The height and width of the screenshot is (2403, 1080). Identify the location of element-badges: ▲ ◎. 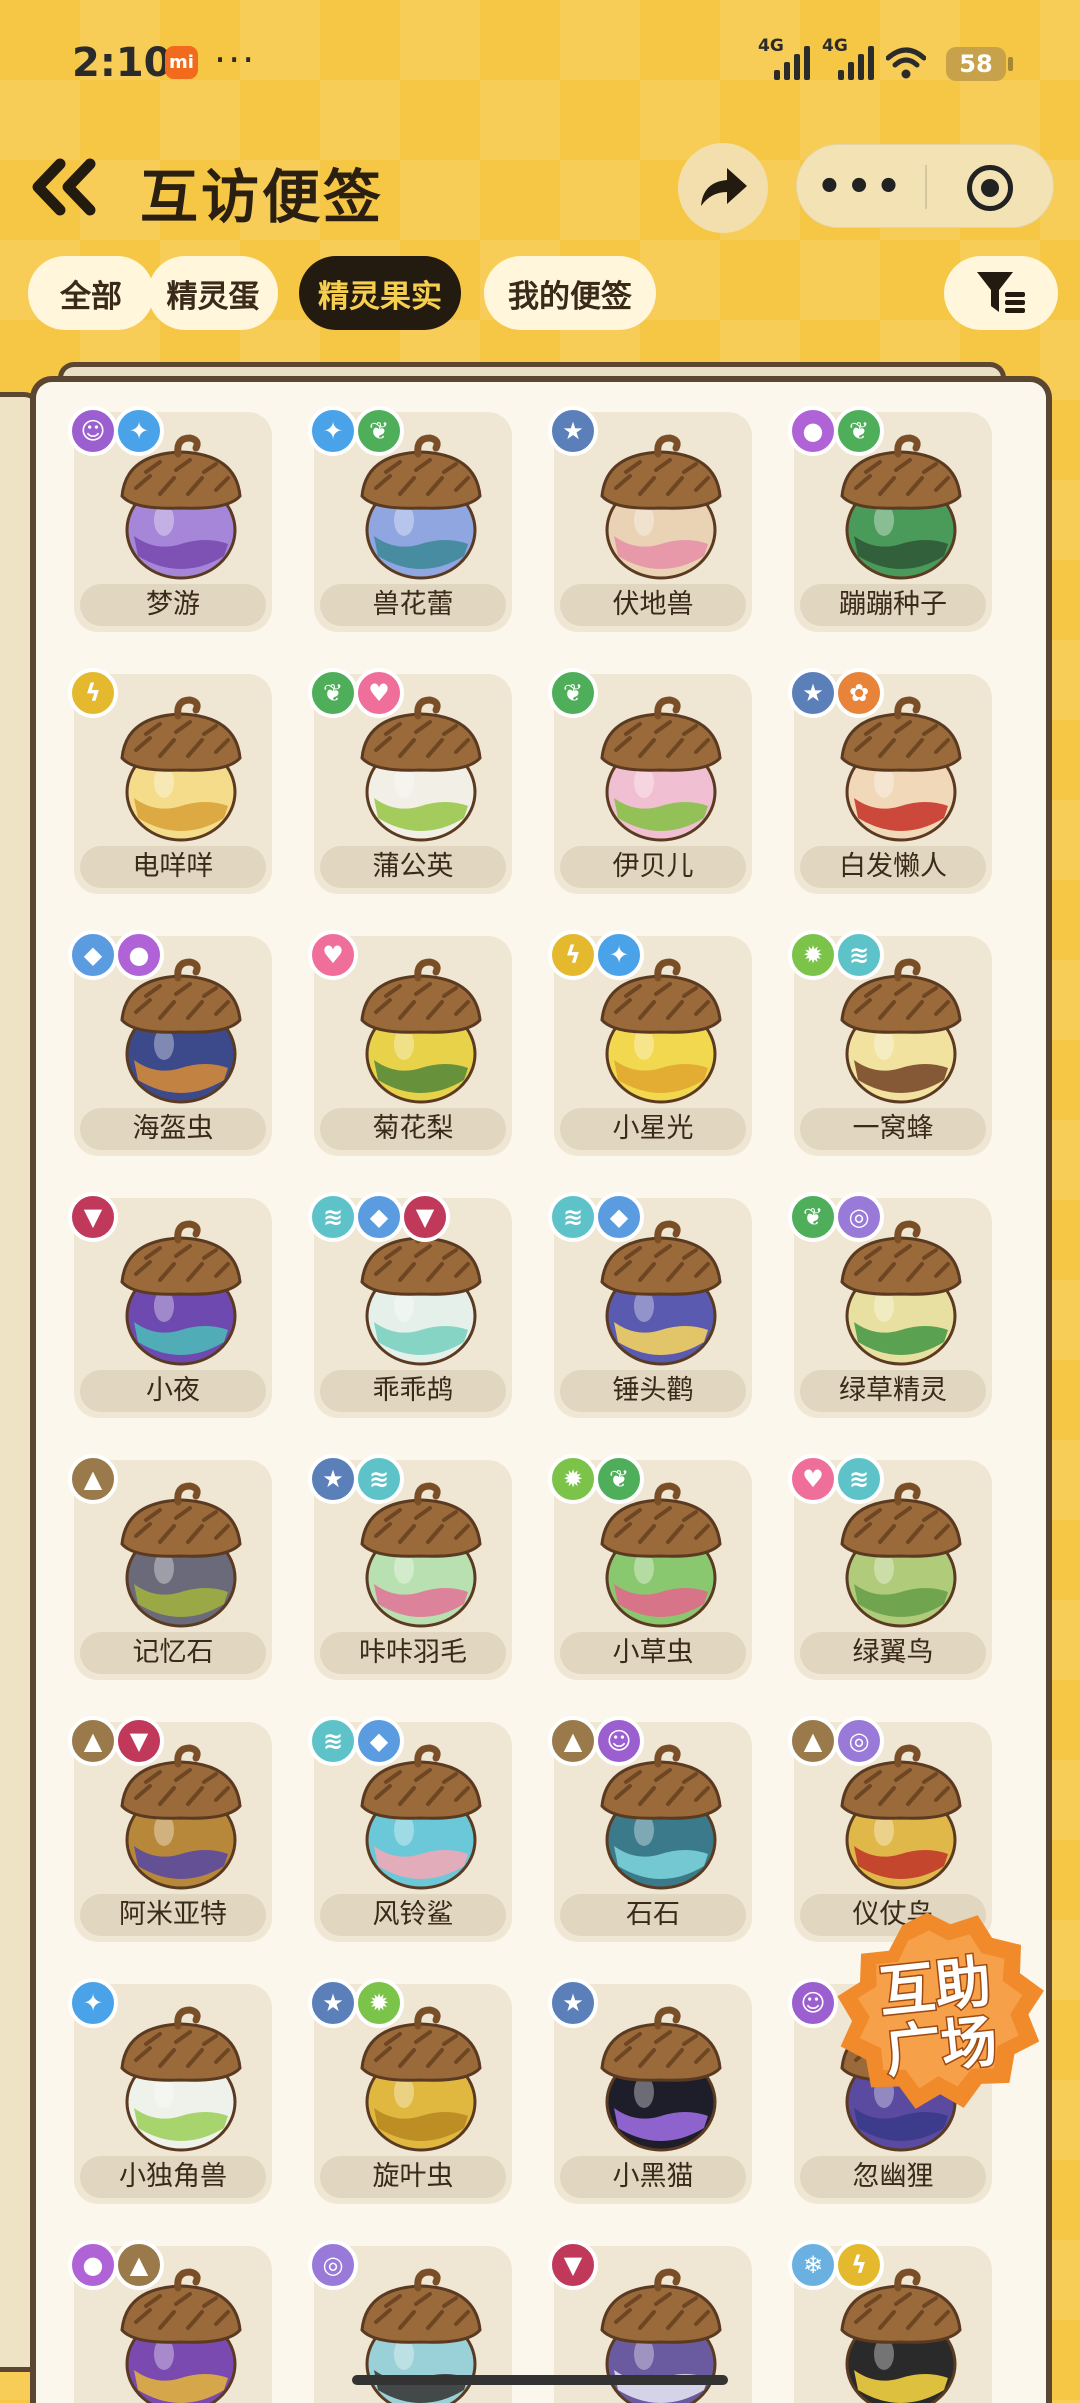
(836, 1741).